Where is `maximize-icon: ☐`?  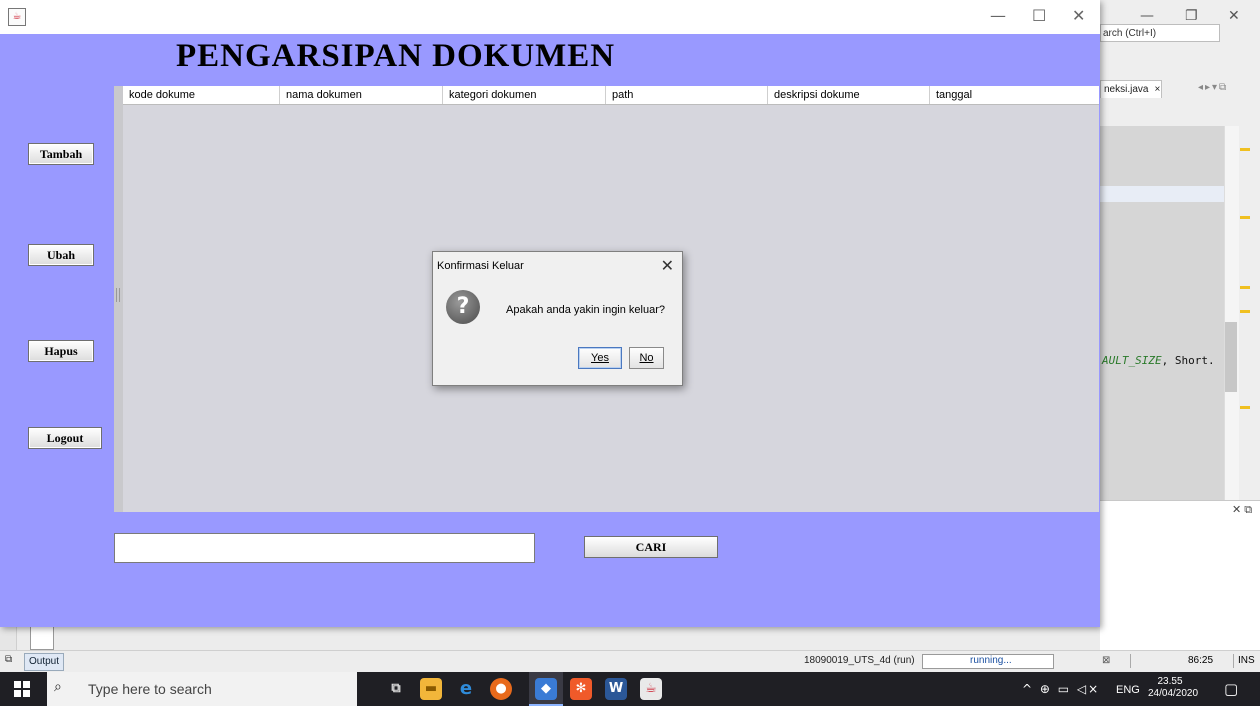 maximize-icon: ☐ is located at coordinates (1039, 15).